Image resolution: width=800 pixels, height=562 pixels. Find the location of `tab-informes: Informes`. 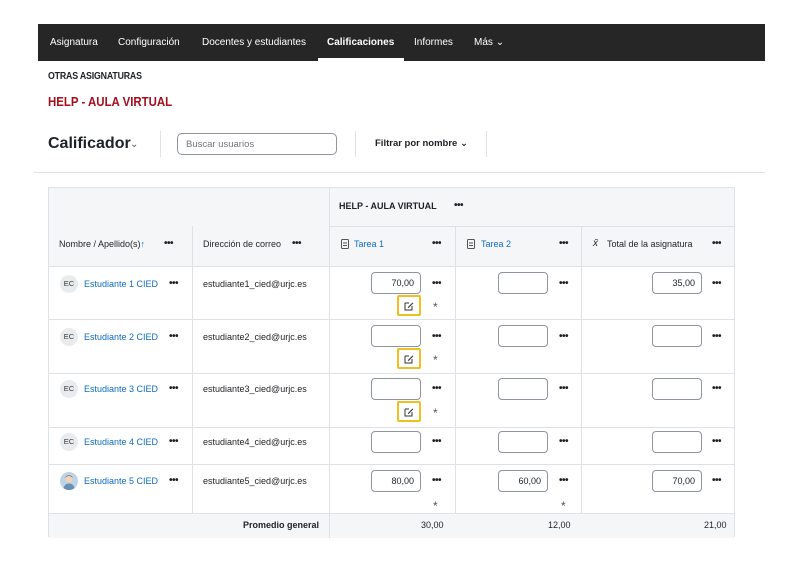

tab-informes: Informes is located at coordinates (433, 42).